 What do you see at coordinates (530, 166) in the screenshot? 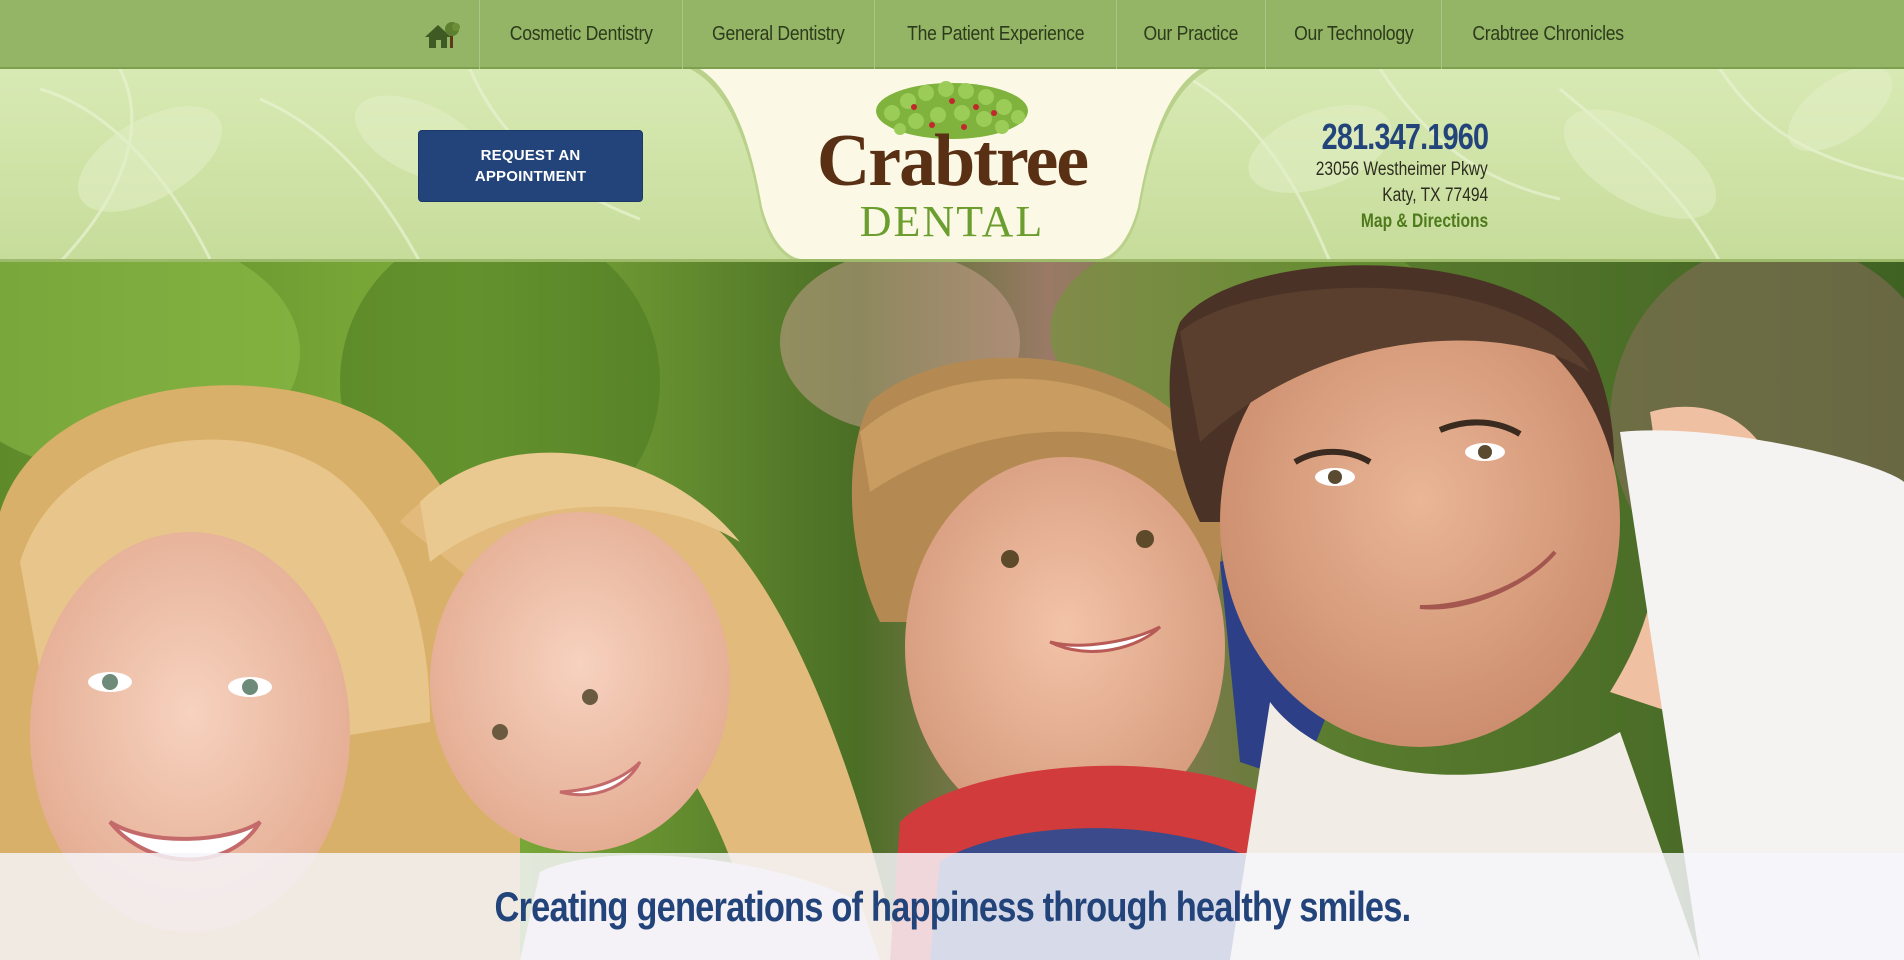
I see `request-appointment-button: REQUEST AN APPOINTMENT` at bounding box center [530, 166].